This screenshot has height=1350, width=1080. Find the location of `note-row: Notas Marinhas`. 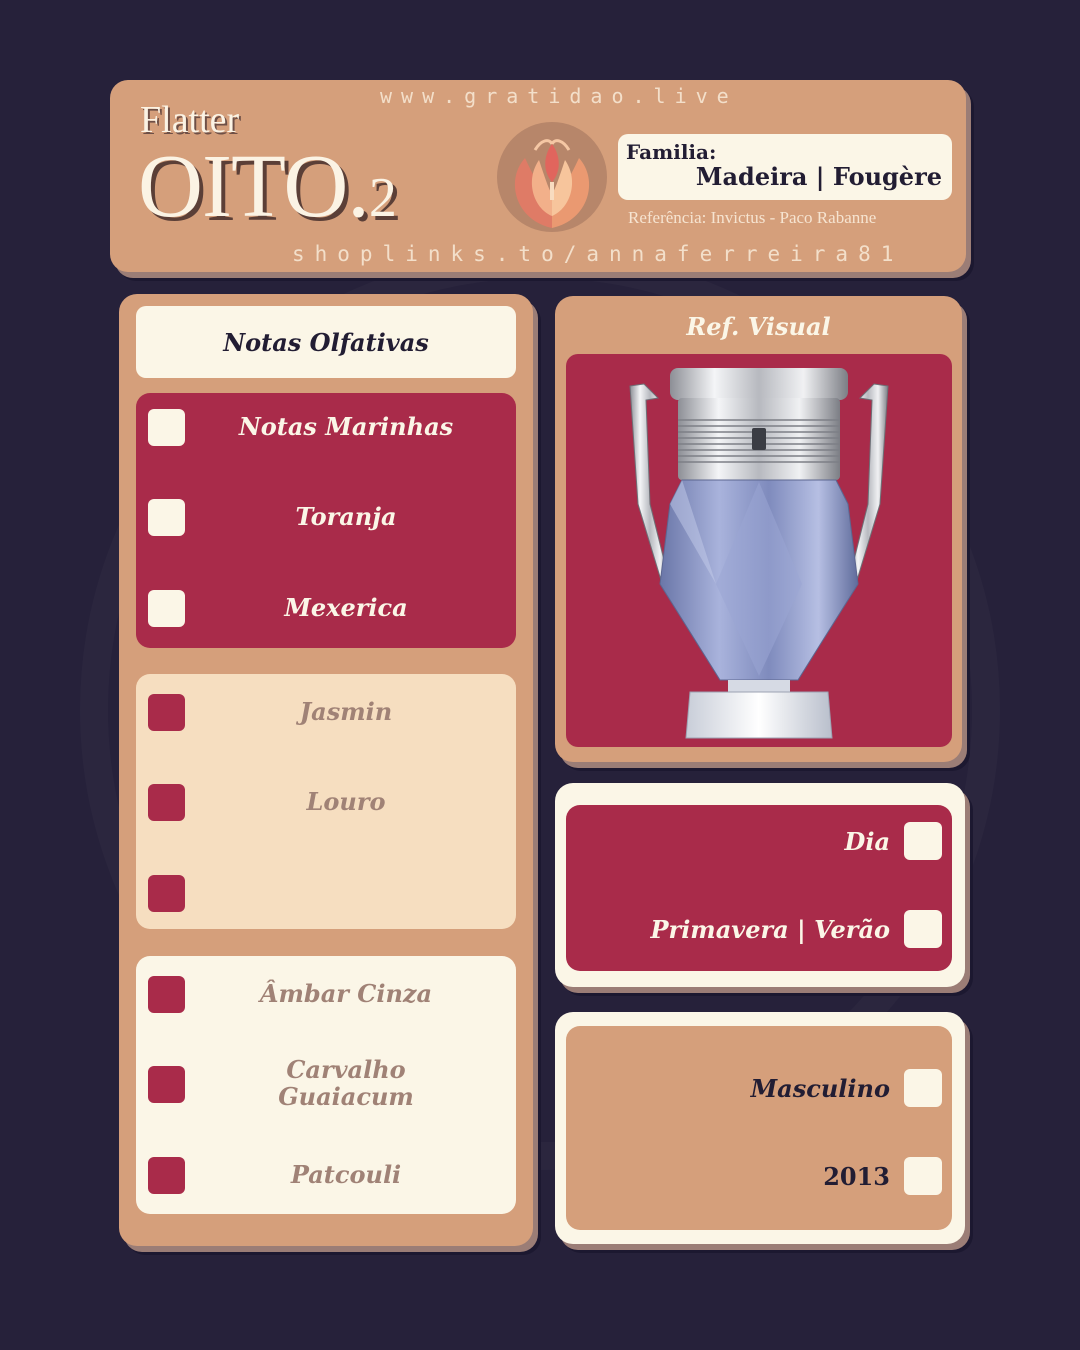

note-row: Notas Marinhas is located at coordinates (326, 427).